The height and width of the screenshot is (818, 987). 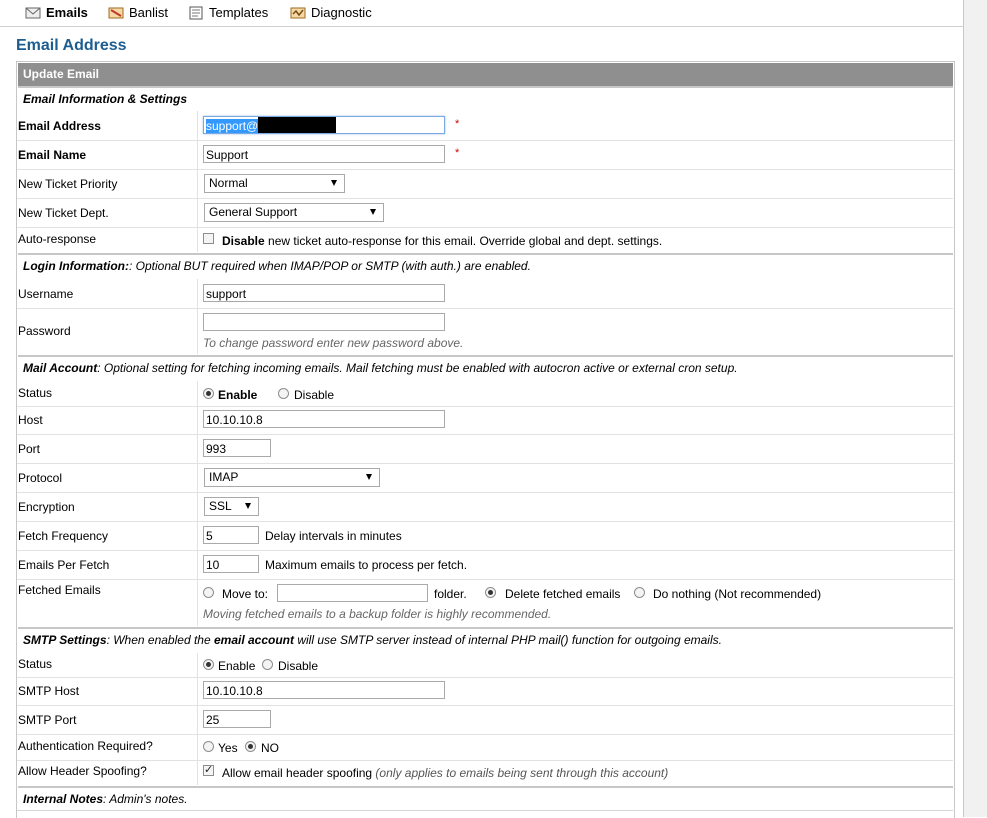 What do you see at coordinates (76, 266) in the screenshot?
I see `section-title: Login Information:` at bounding box center [76, 266].